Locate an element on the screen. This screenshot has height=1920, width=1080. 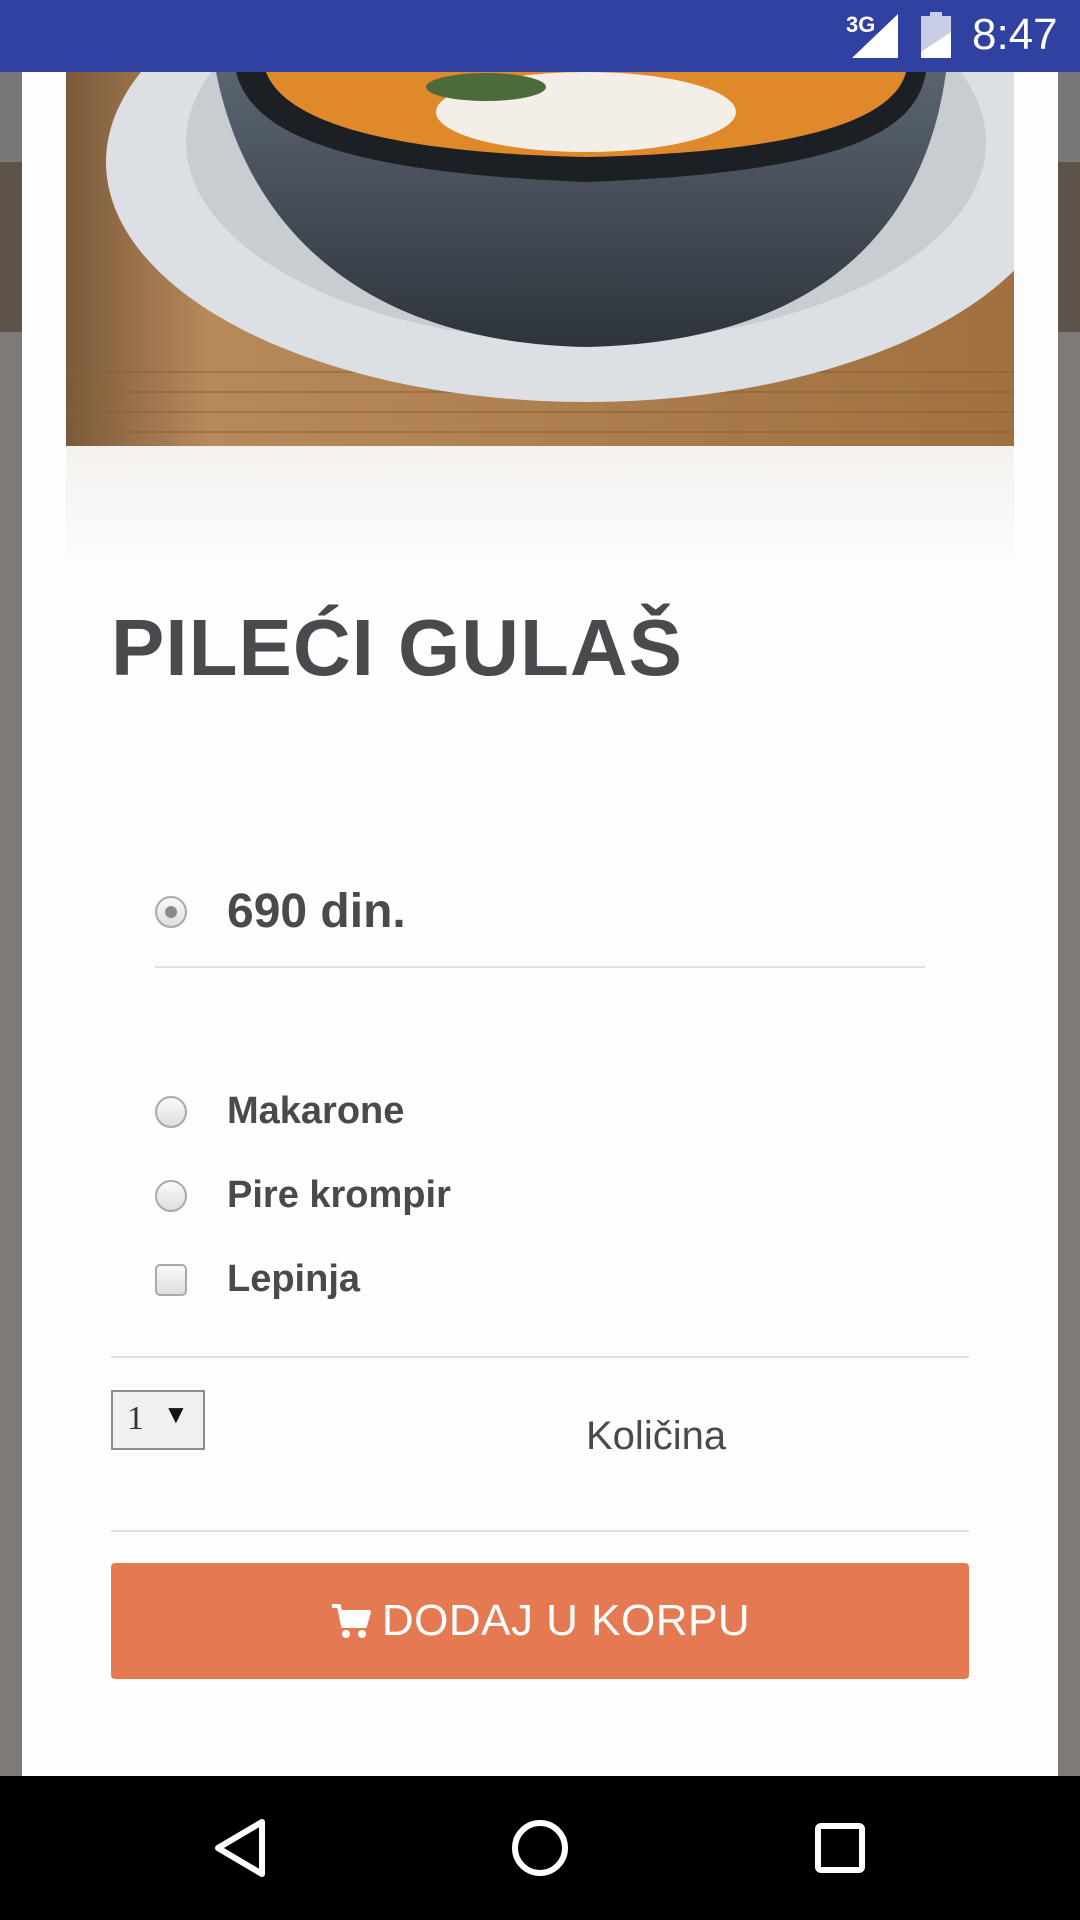
battery-icon is located at coordinates (936, 35).